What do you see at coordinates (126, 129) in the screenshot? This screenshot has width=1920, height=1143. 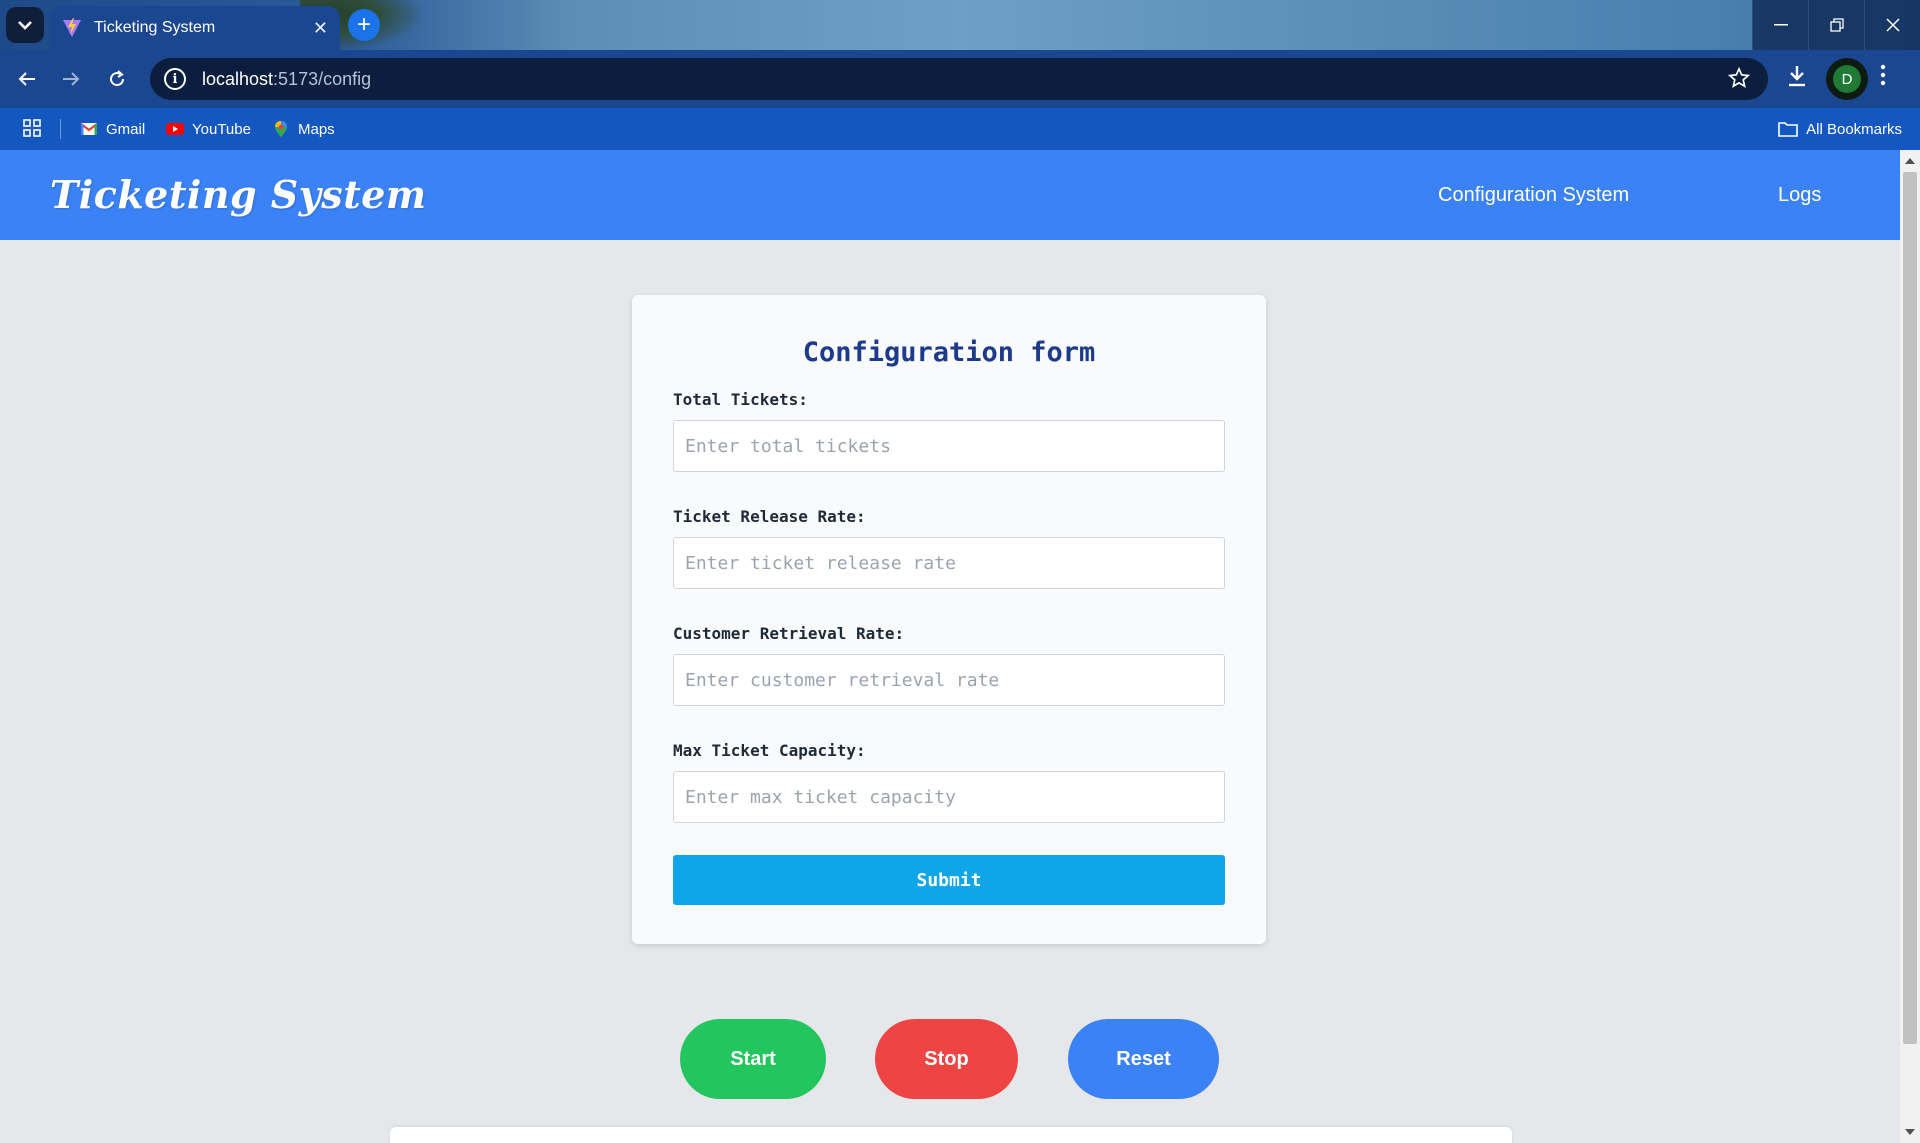 I see `bookmark-label: Gmail` at bounding box center [126, 129].